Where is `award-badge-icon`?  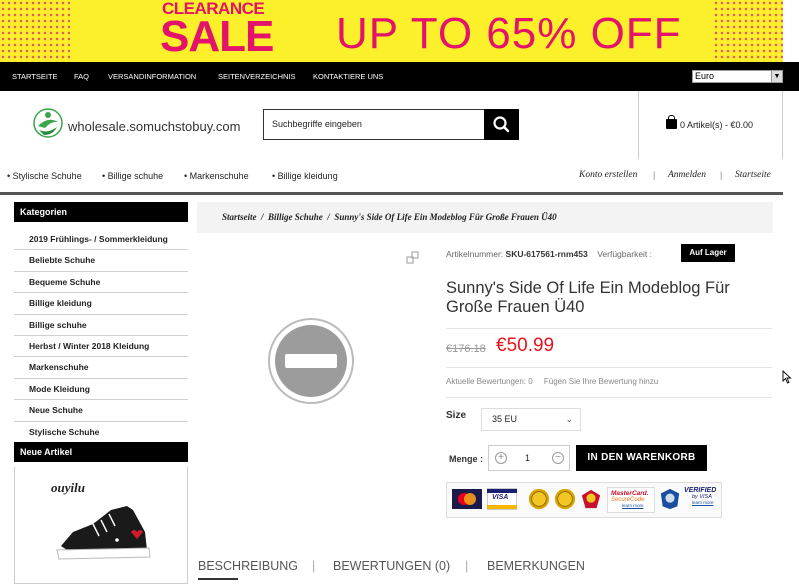 award-badge-icon is located at coordinates (591, 499).